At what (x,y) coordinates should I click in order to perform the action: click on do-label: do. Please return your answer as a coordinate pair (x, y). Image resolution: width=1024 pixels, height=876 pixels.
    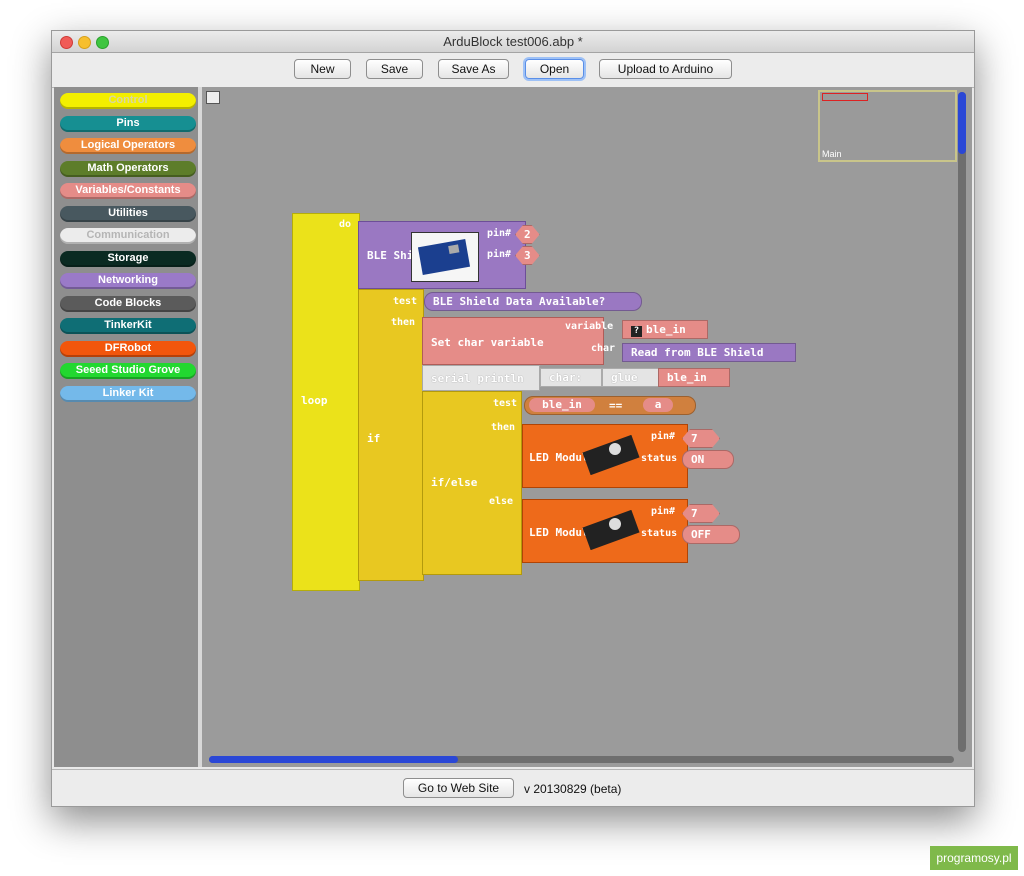
    Looking at the image, I should click on (345, 224).